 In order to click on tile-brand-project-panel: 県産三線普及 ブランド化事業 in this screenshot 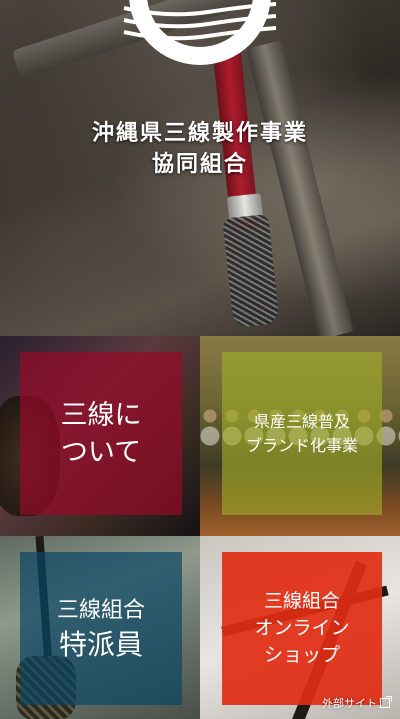, I will do `click(302, 433)`.